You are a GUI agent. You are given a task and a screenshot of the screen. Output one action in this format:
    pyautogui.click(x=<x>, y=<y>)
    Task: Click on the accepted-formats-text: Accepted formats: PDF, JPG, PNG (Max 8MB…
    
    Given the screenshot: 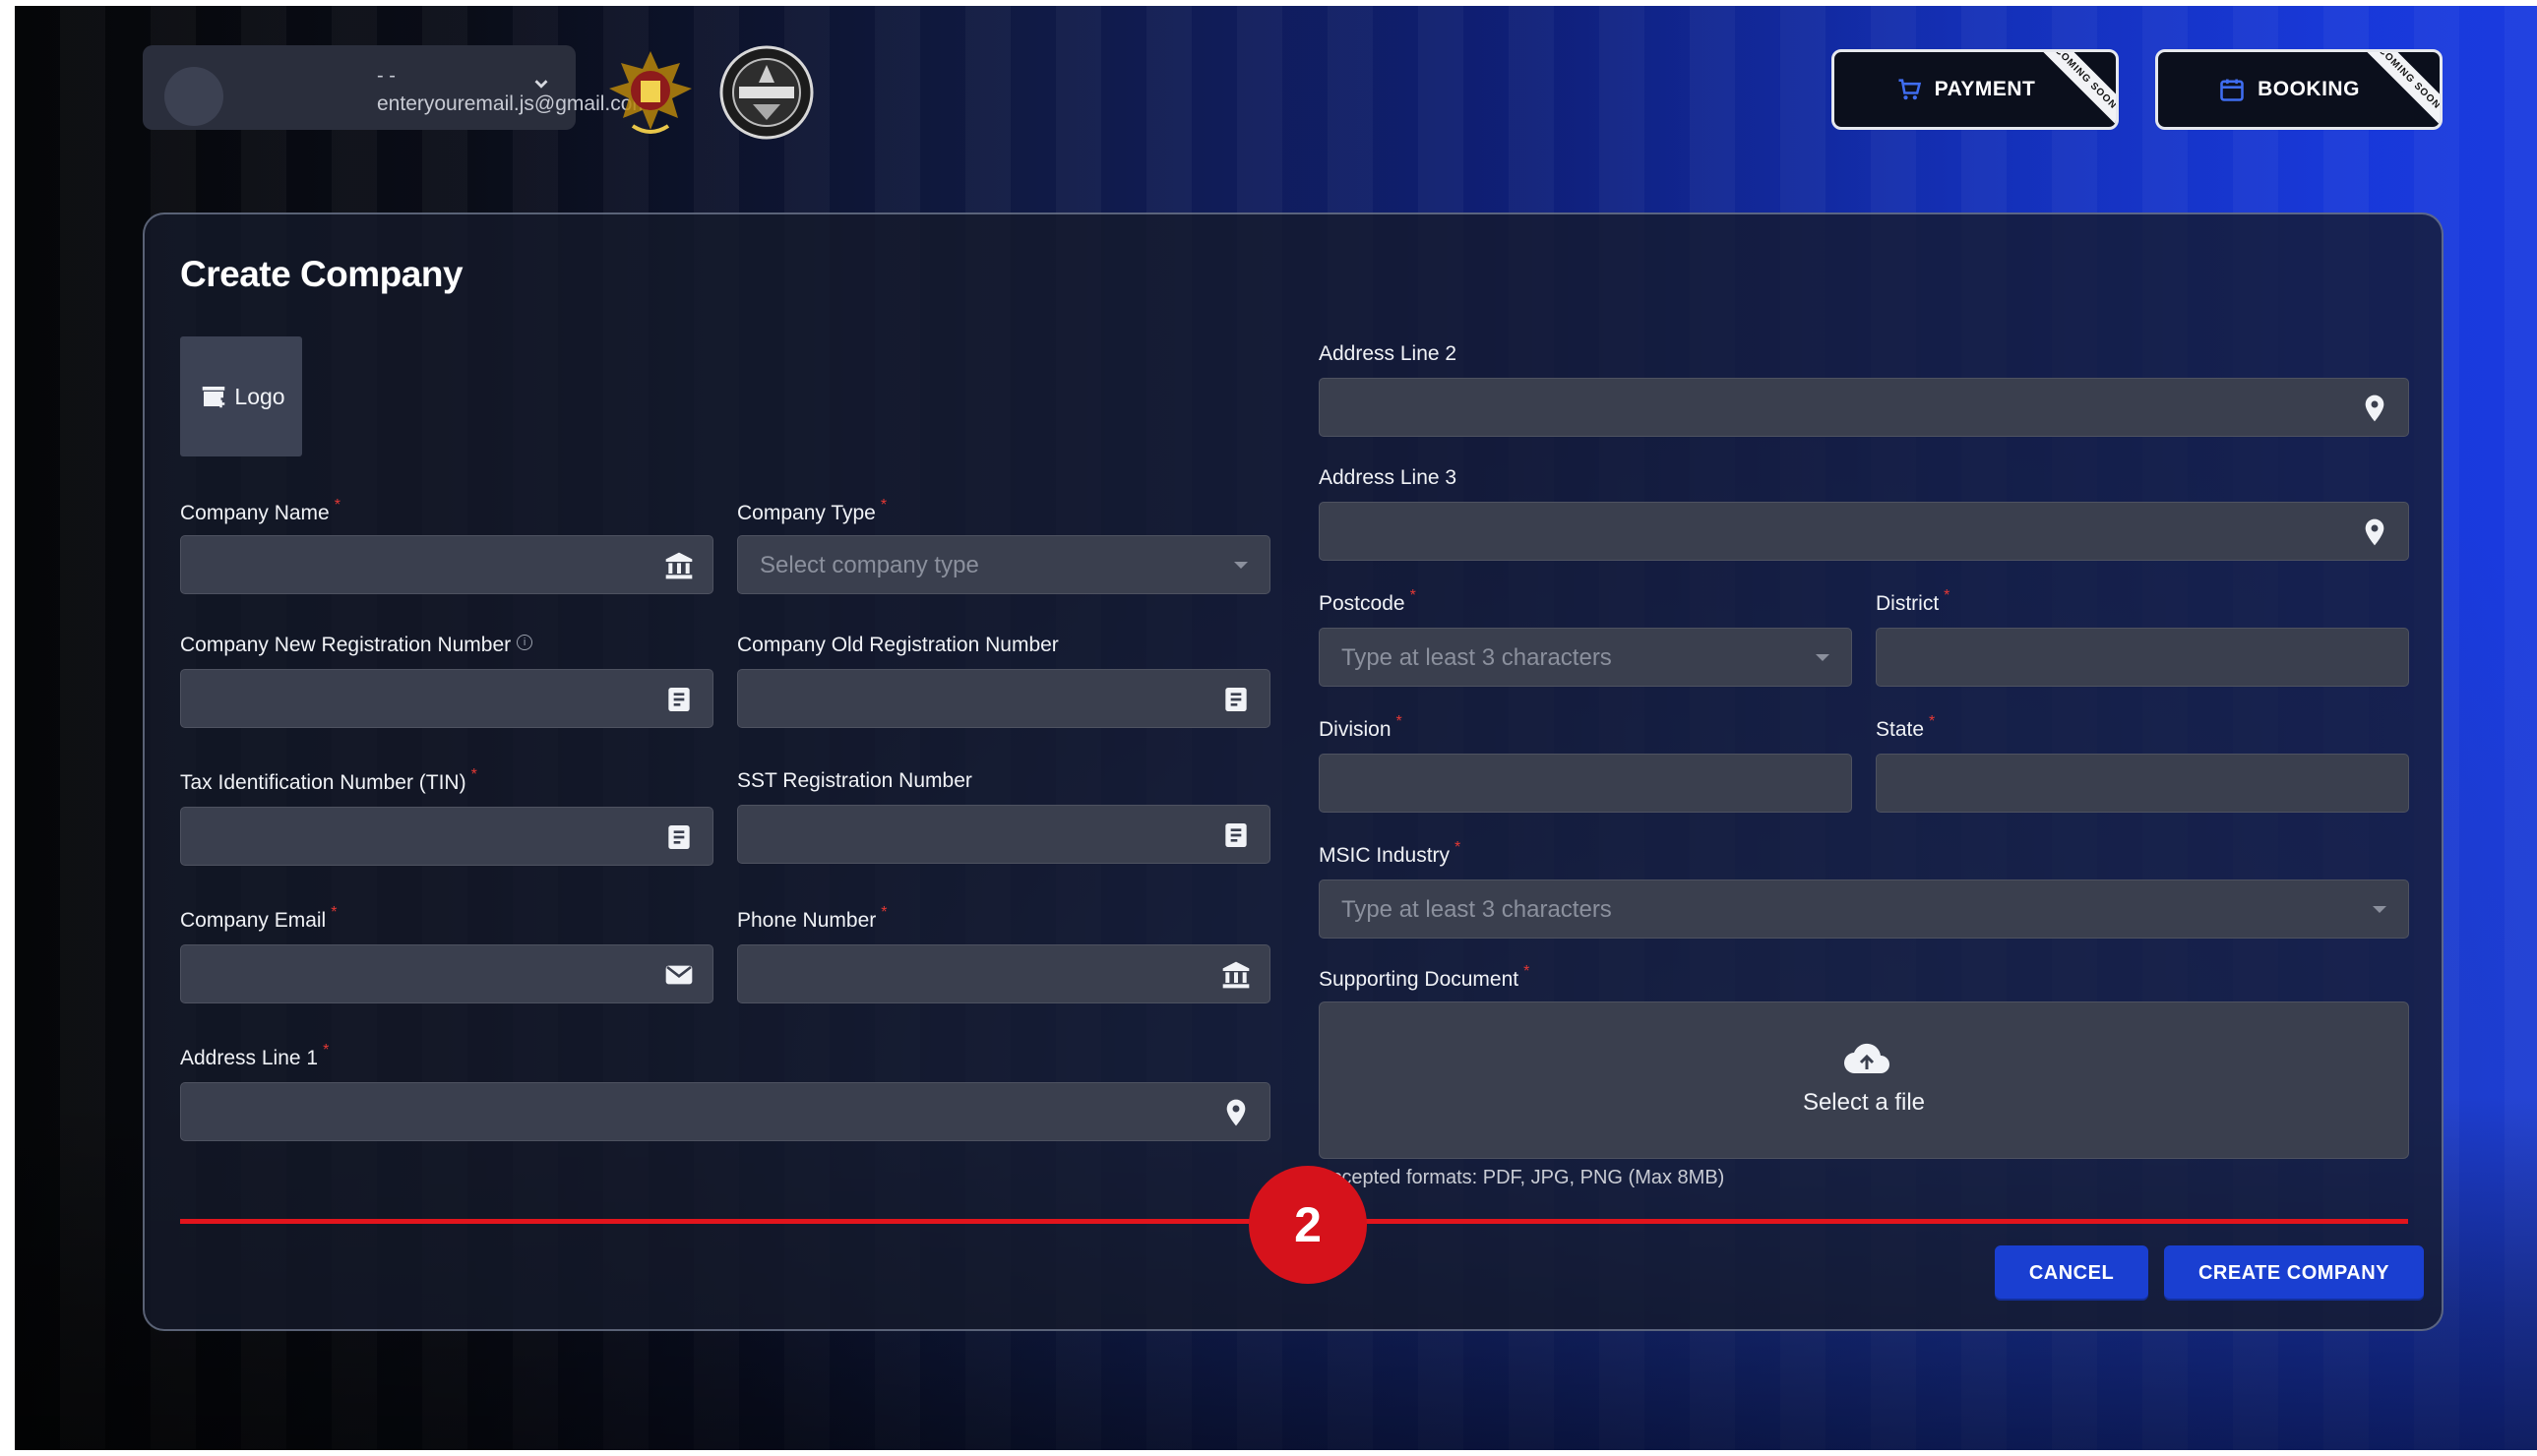 What is the action you would take?
    pyautogui.click(x=1522, y=1177)
    